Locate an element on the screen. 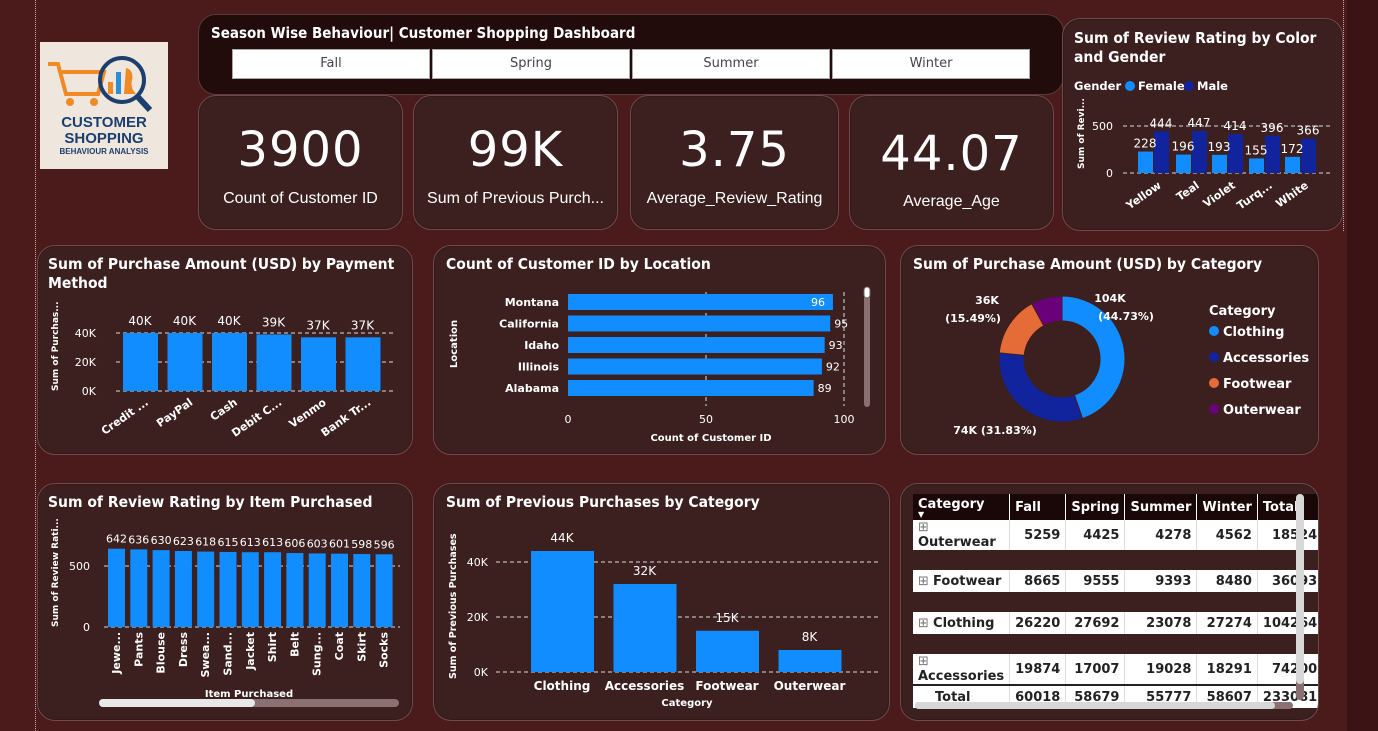 Image resolution: width=1378 pixels, height=731 pixels. x-tick: White is located at coordinates (1291, 195).